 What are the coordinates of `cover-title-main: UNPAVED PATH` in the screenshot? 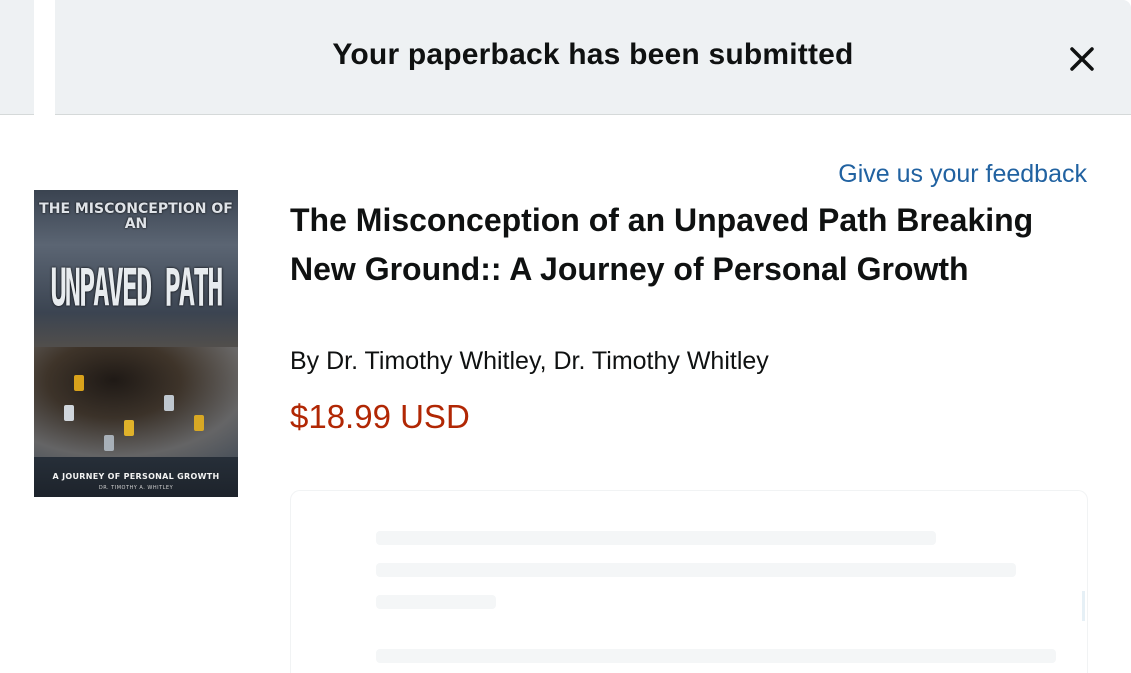 It's located at (136, 289).